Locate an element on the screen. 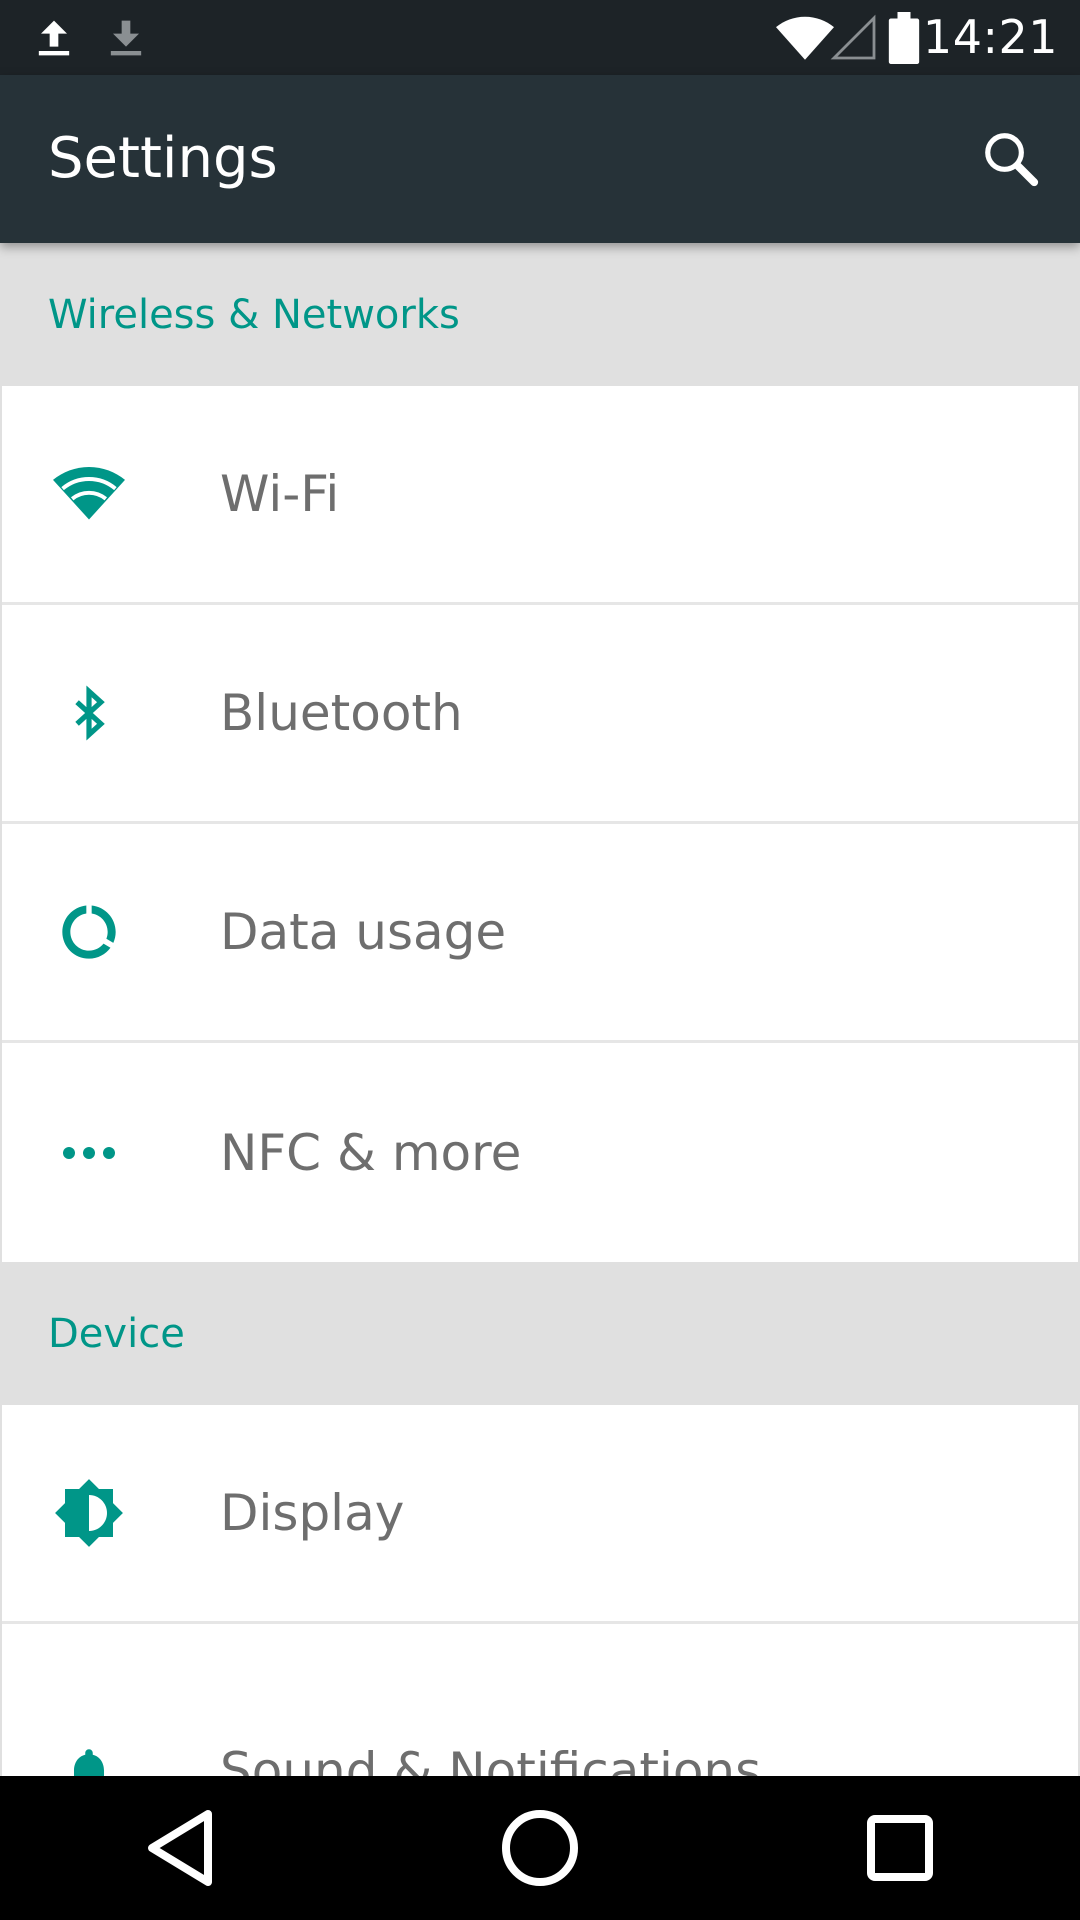 Image resolution: width=1080 pixels, height=1920 pixels. recents-icon is located at coordinates (900, 1848).